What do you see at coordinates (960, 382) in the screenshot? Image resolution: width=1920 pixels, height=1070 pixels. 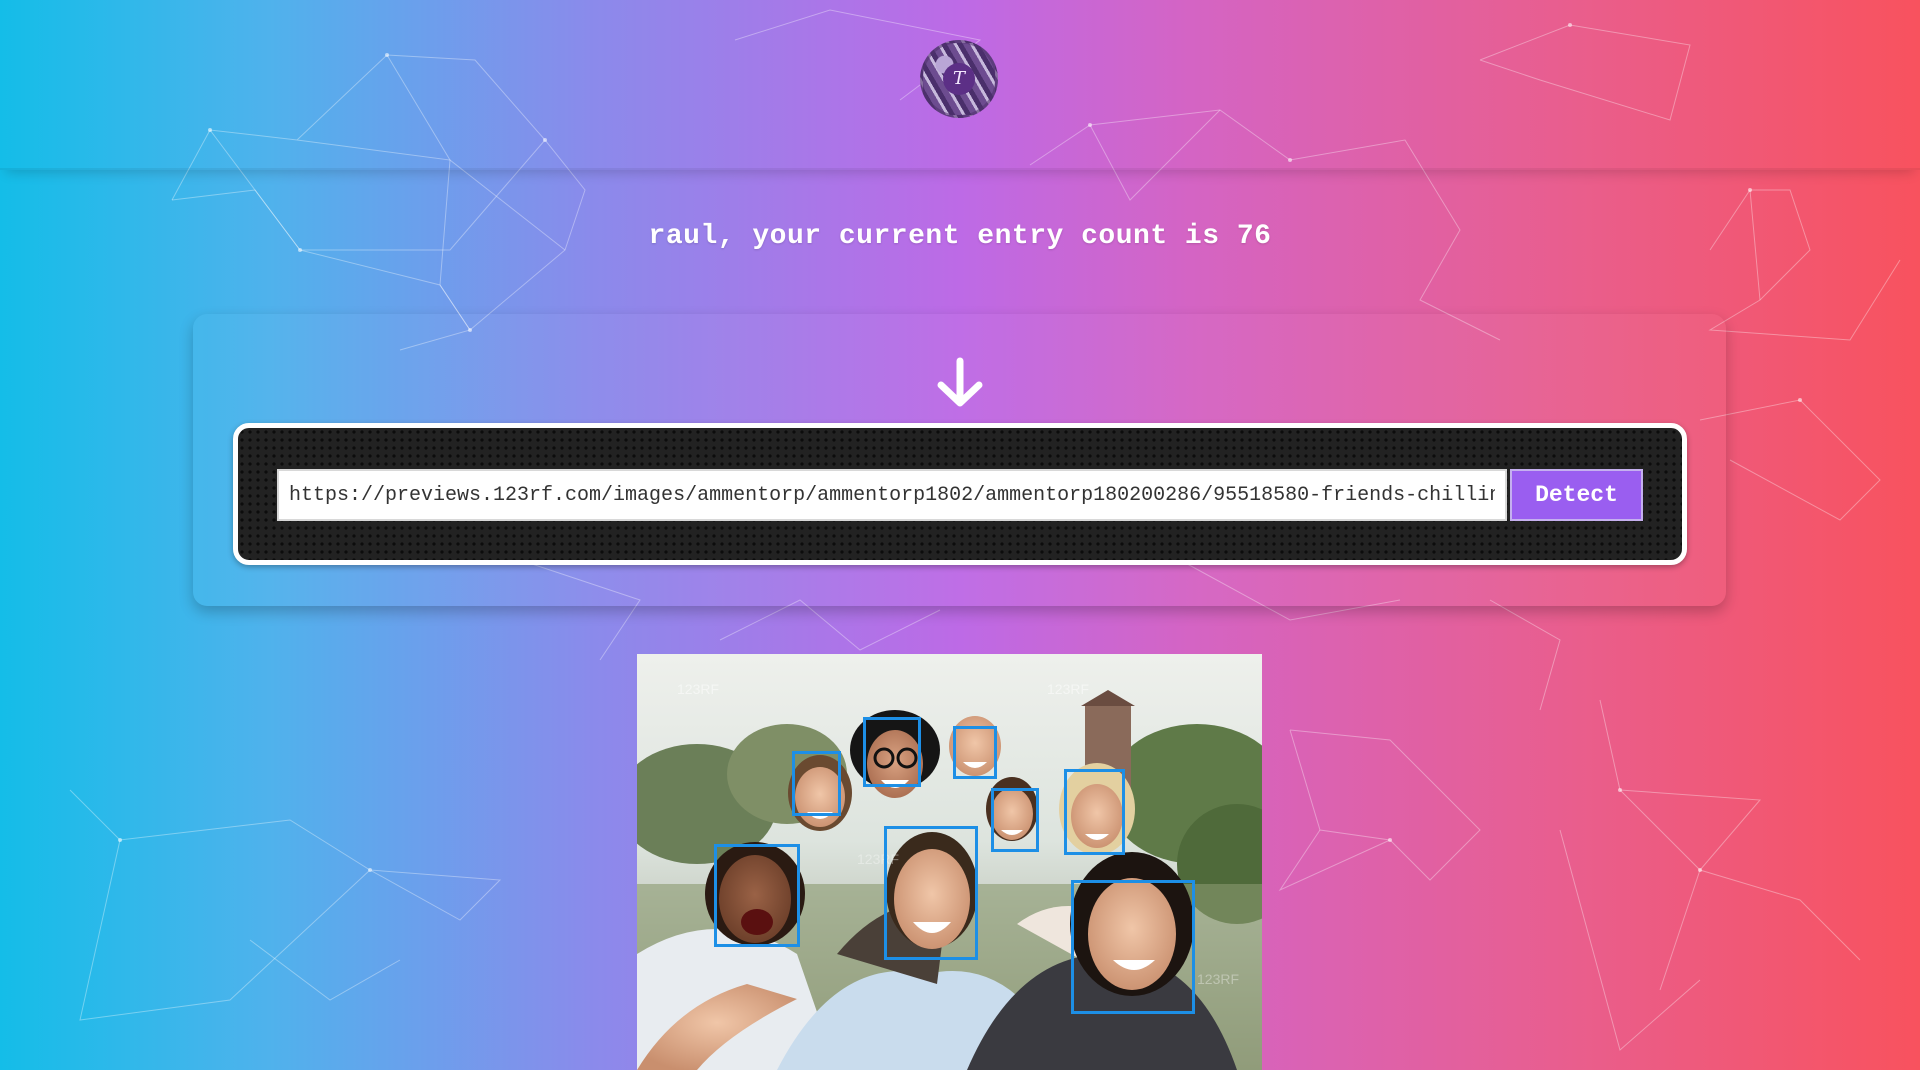 I see `arrow-down-icon` at bounding box center [960, 382].